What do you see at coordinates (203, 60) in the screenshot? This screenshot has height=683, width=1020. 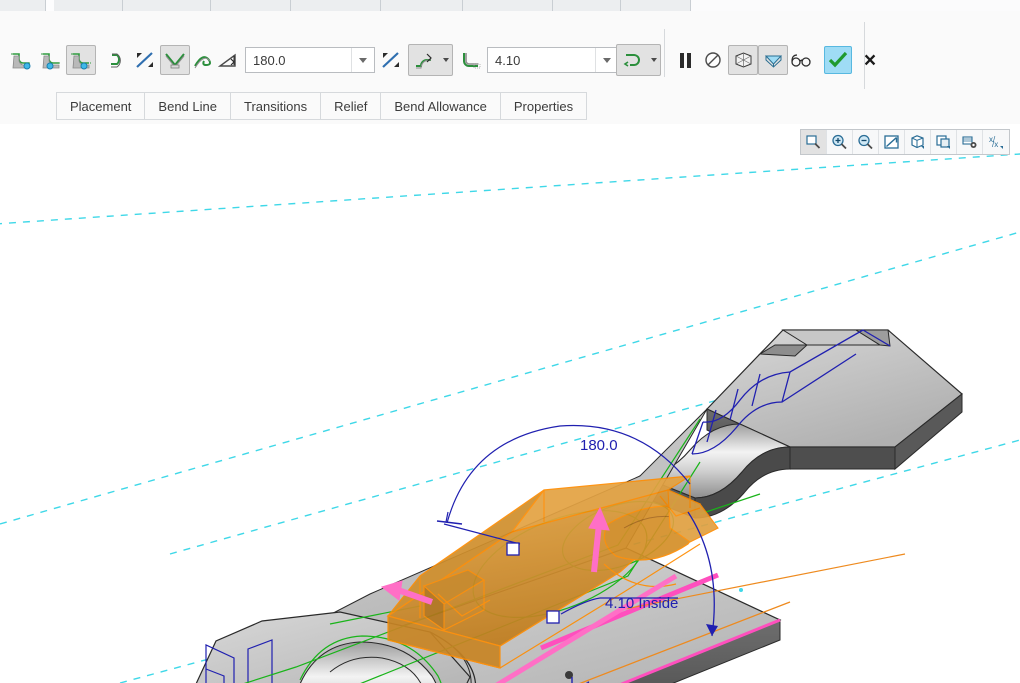 I see `bend-line-roll-icon` at bounding box center [203, 60].